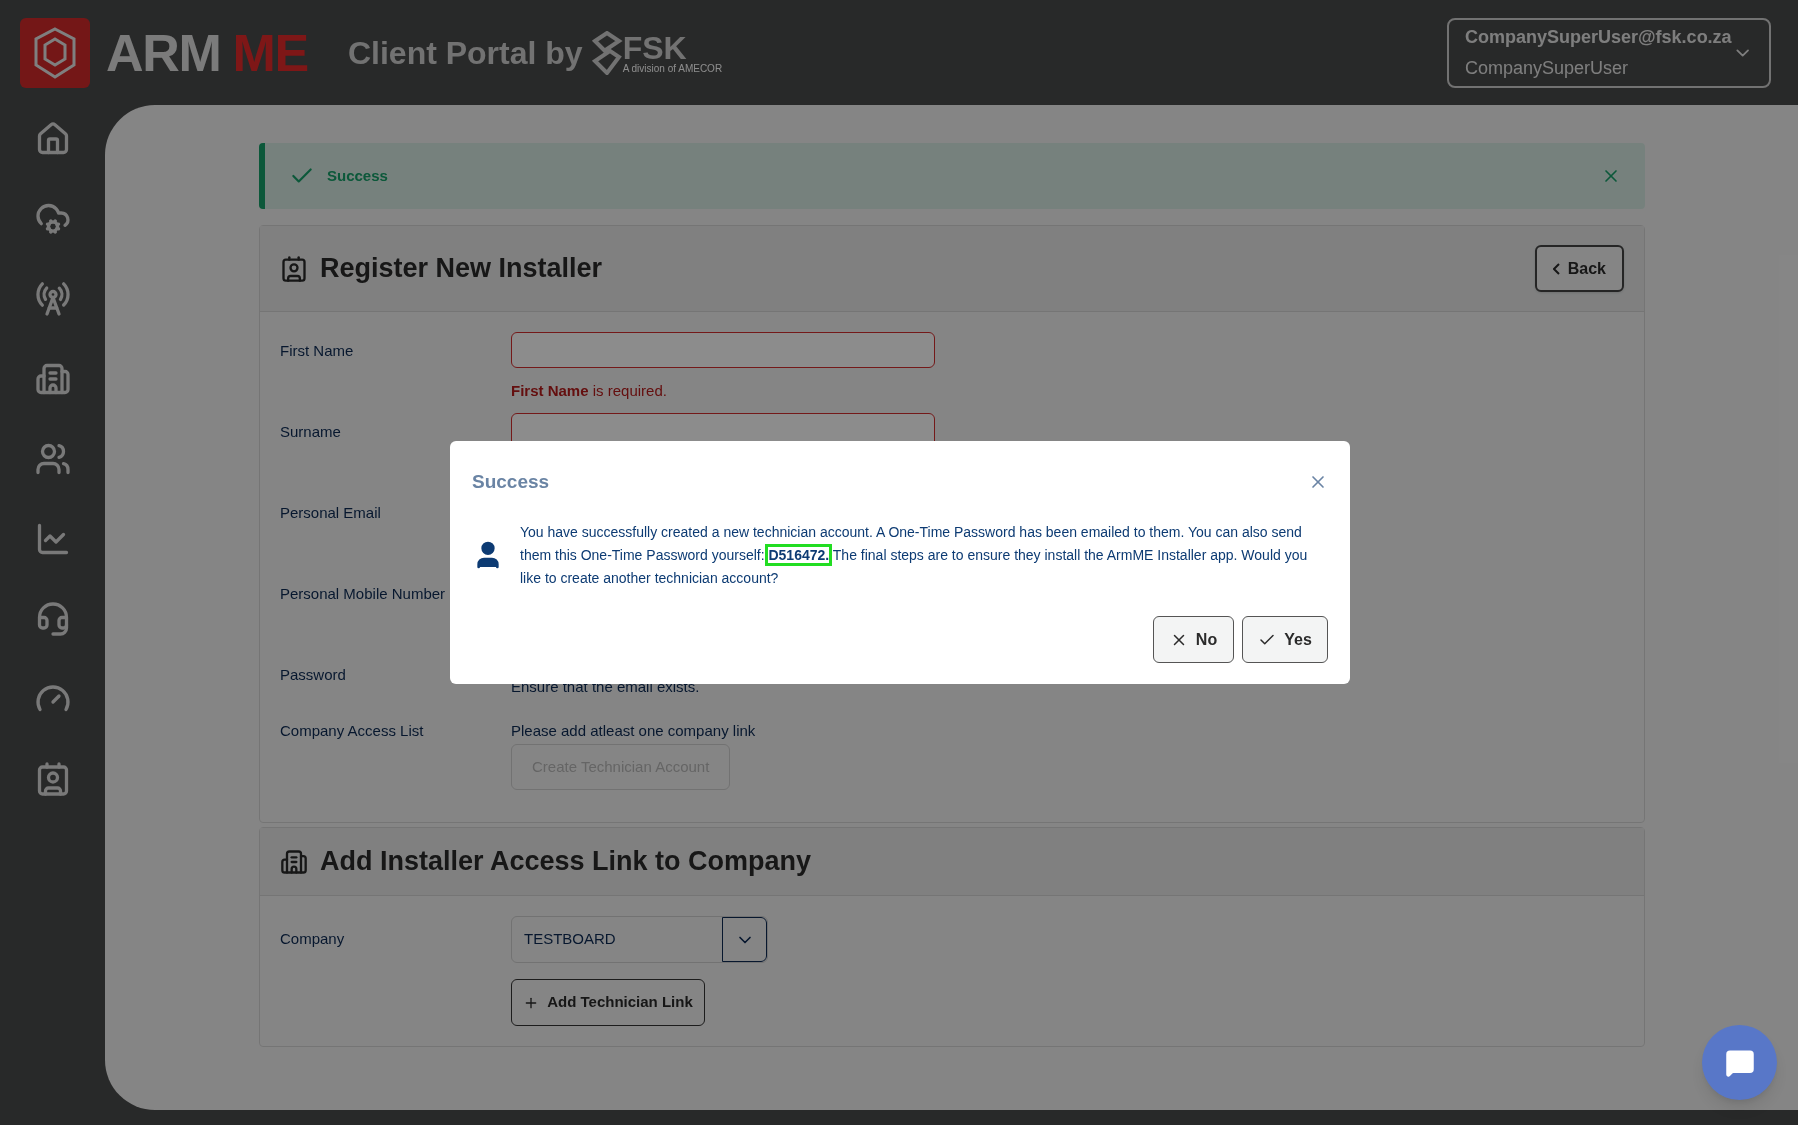 This screenshot has width=1798, height=1125. I want to click on field-label: First Name, so click(317, 351).